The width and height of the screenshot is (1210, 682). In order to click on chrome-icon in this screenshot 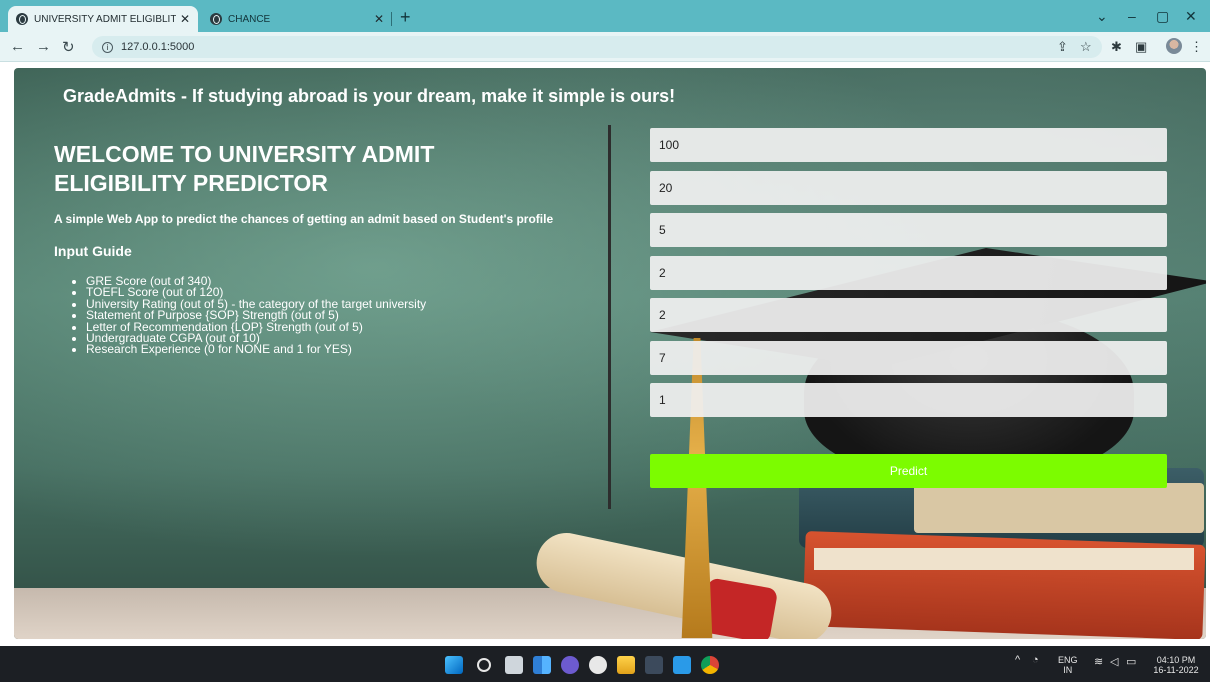, I will do `click(710, 665)`.